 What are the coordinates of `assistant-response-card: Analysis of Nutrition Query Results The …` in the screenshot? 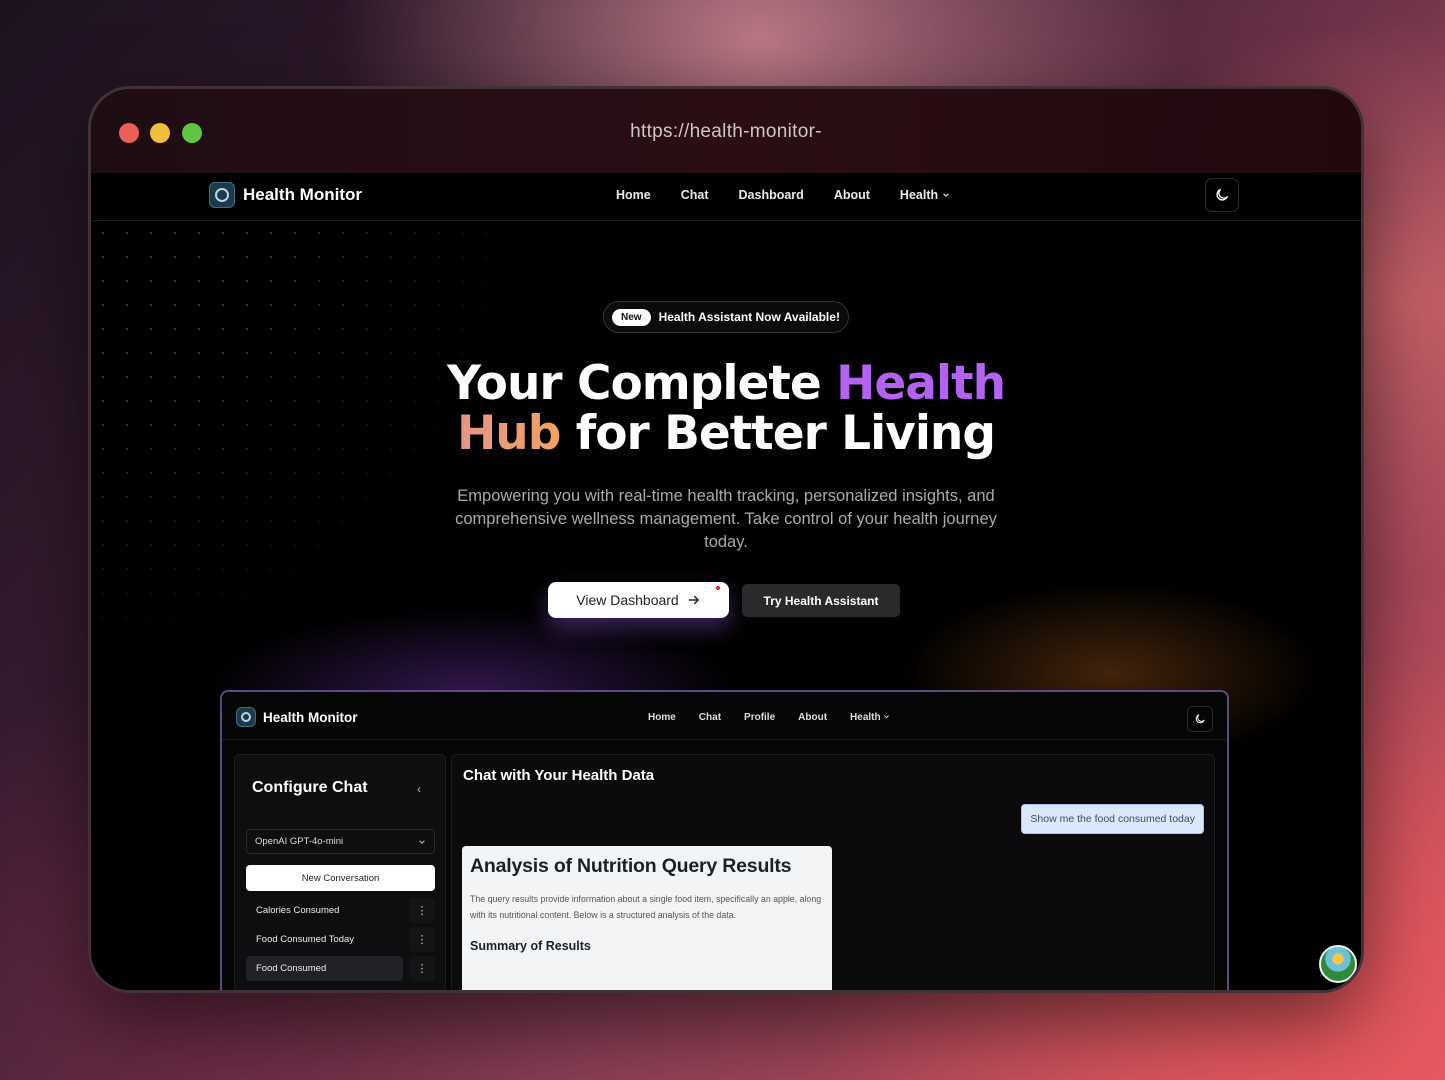 It's located at (647, 918).